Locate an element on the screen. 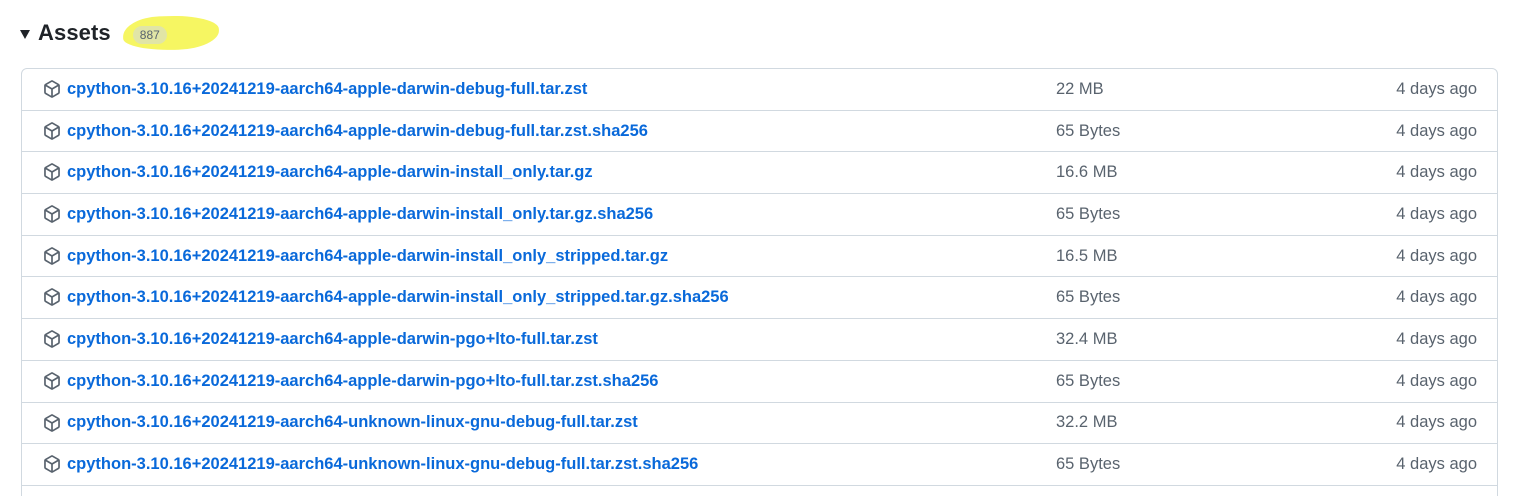  assets-title: Assets is located at coordinates (74, 32).